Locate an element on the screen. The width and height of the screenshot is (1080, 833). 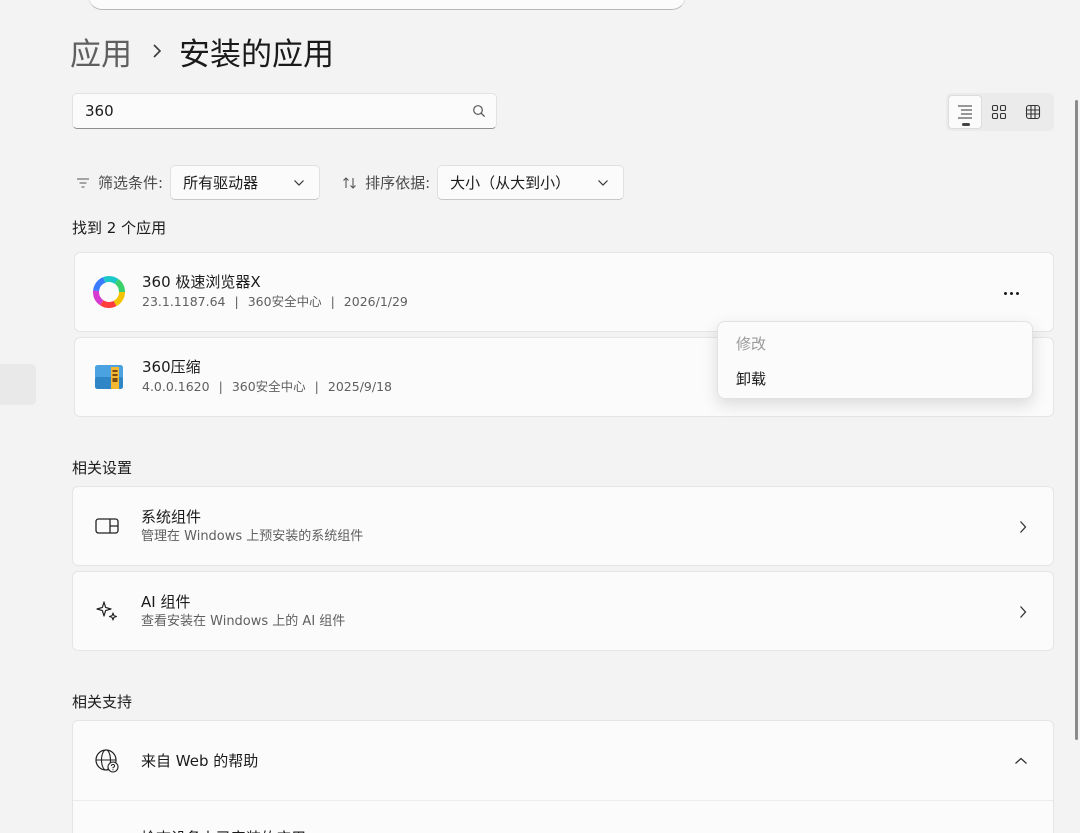
grid-view-icon is located at coordinates (999, 112).